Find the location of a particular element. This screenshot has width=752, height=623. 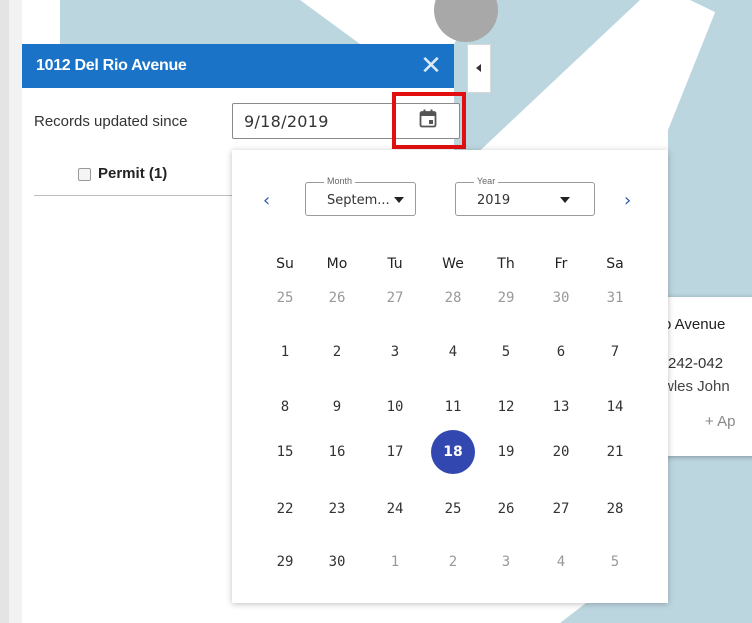

calendar-toggle-button is located at coordinates (429, 120).